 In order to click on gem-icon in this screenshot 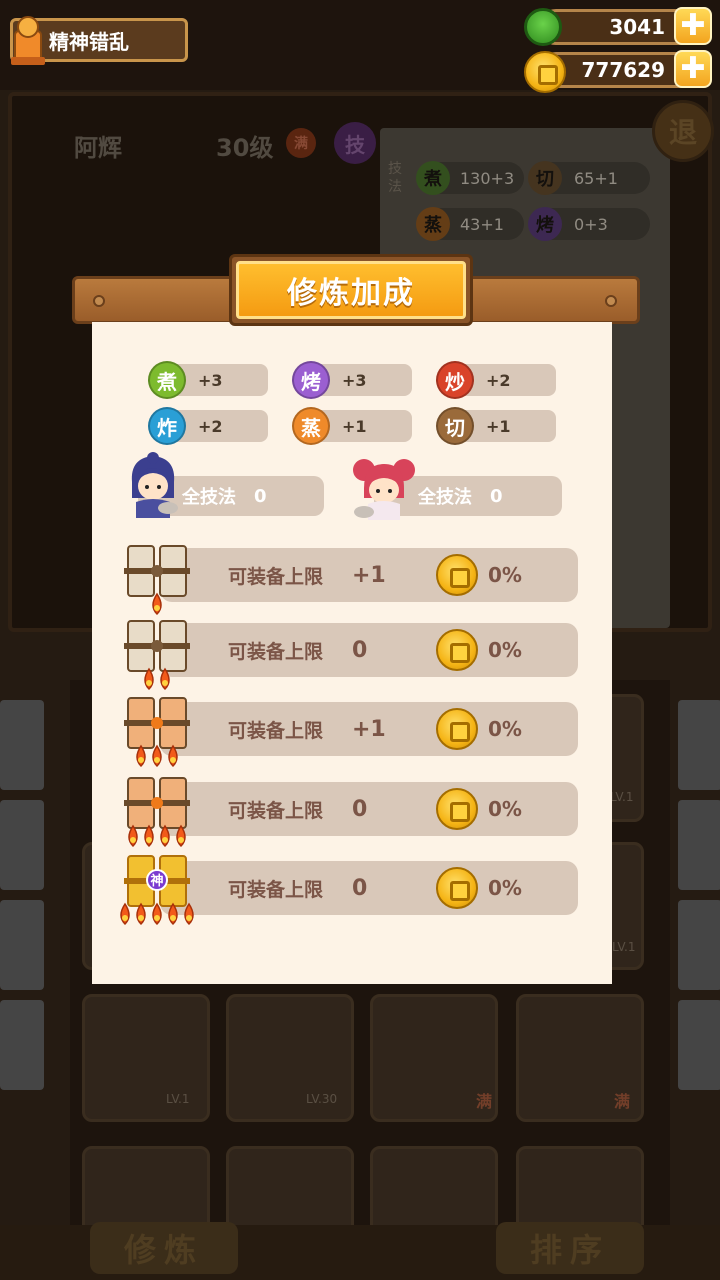, I will do `click(543, 27)`.